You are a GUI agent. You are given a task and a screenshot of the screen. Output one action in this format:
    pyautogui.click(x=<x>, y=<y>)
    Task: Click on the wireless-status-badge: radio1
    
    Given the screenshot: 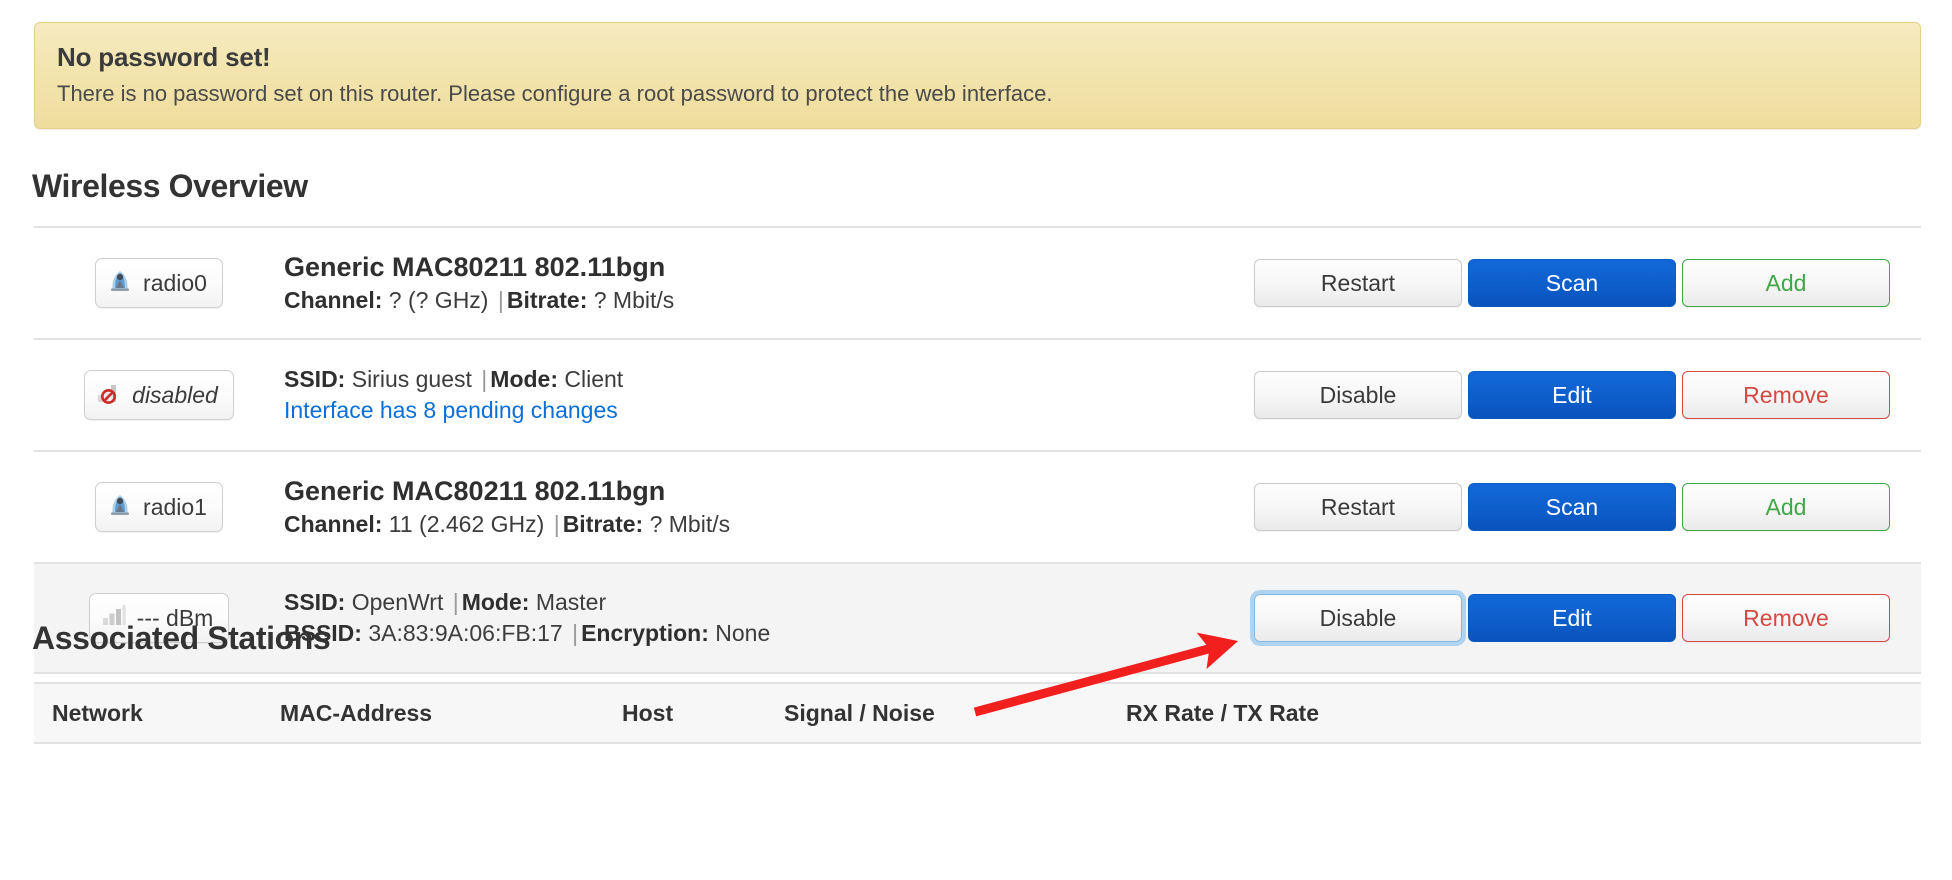 What is the action you would take?
    pyautogui.click(x=159, y=507)
    